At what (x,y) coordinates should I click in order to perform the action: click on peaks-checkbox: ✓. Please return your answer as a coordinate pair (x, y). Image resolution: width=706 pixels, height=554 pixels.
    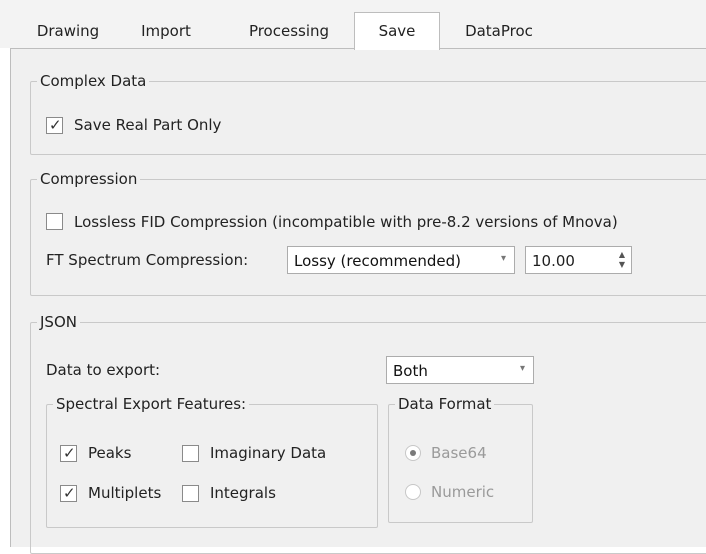
    Looking at the image, I should click on (68, 453).